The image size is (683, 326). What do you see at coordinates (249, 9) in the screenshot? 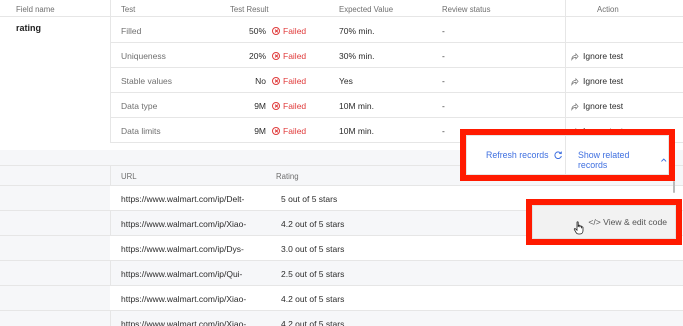
I see `col-header-test-result: Test Result` at bounding box center [249, 9].